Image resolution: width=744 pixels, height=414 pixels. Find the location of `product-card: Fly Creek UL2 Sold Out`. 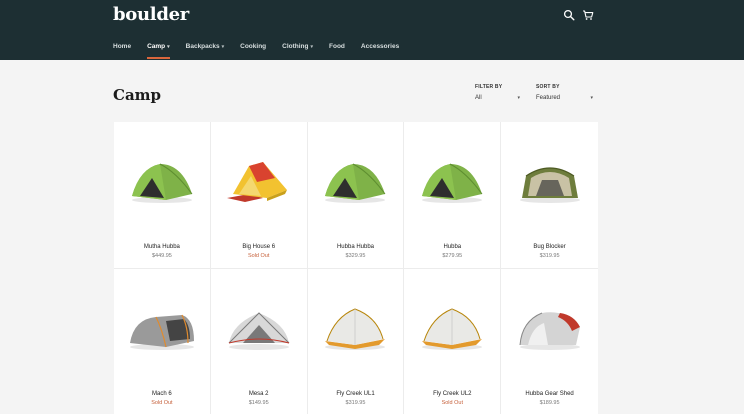

product-card: Fly Creek UL2 Sold Out is located at coordinates (453, 341).